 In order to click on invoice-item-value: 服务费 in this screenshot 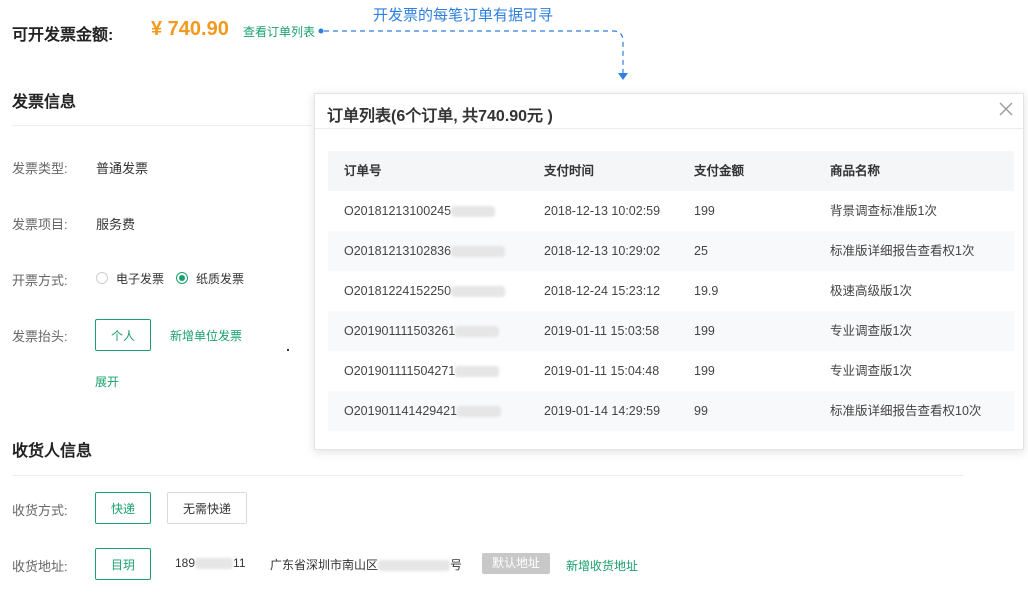, I will do `click(116, 224)`.